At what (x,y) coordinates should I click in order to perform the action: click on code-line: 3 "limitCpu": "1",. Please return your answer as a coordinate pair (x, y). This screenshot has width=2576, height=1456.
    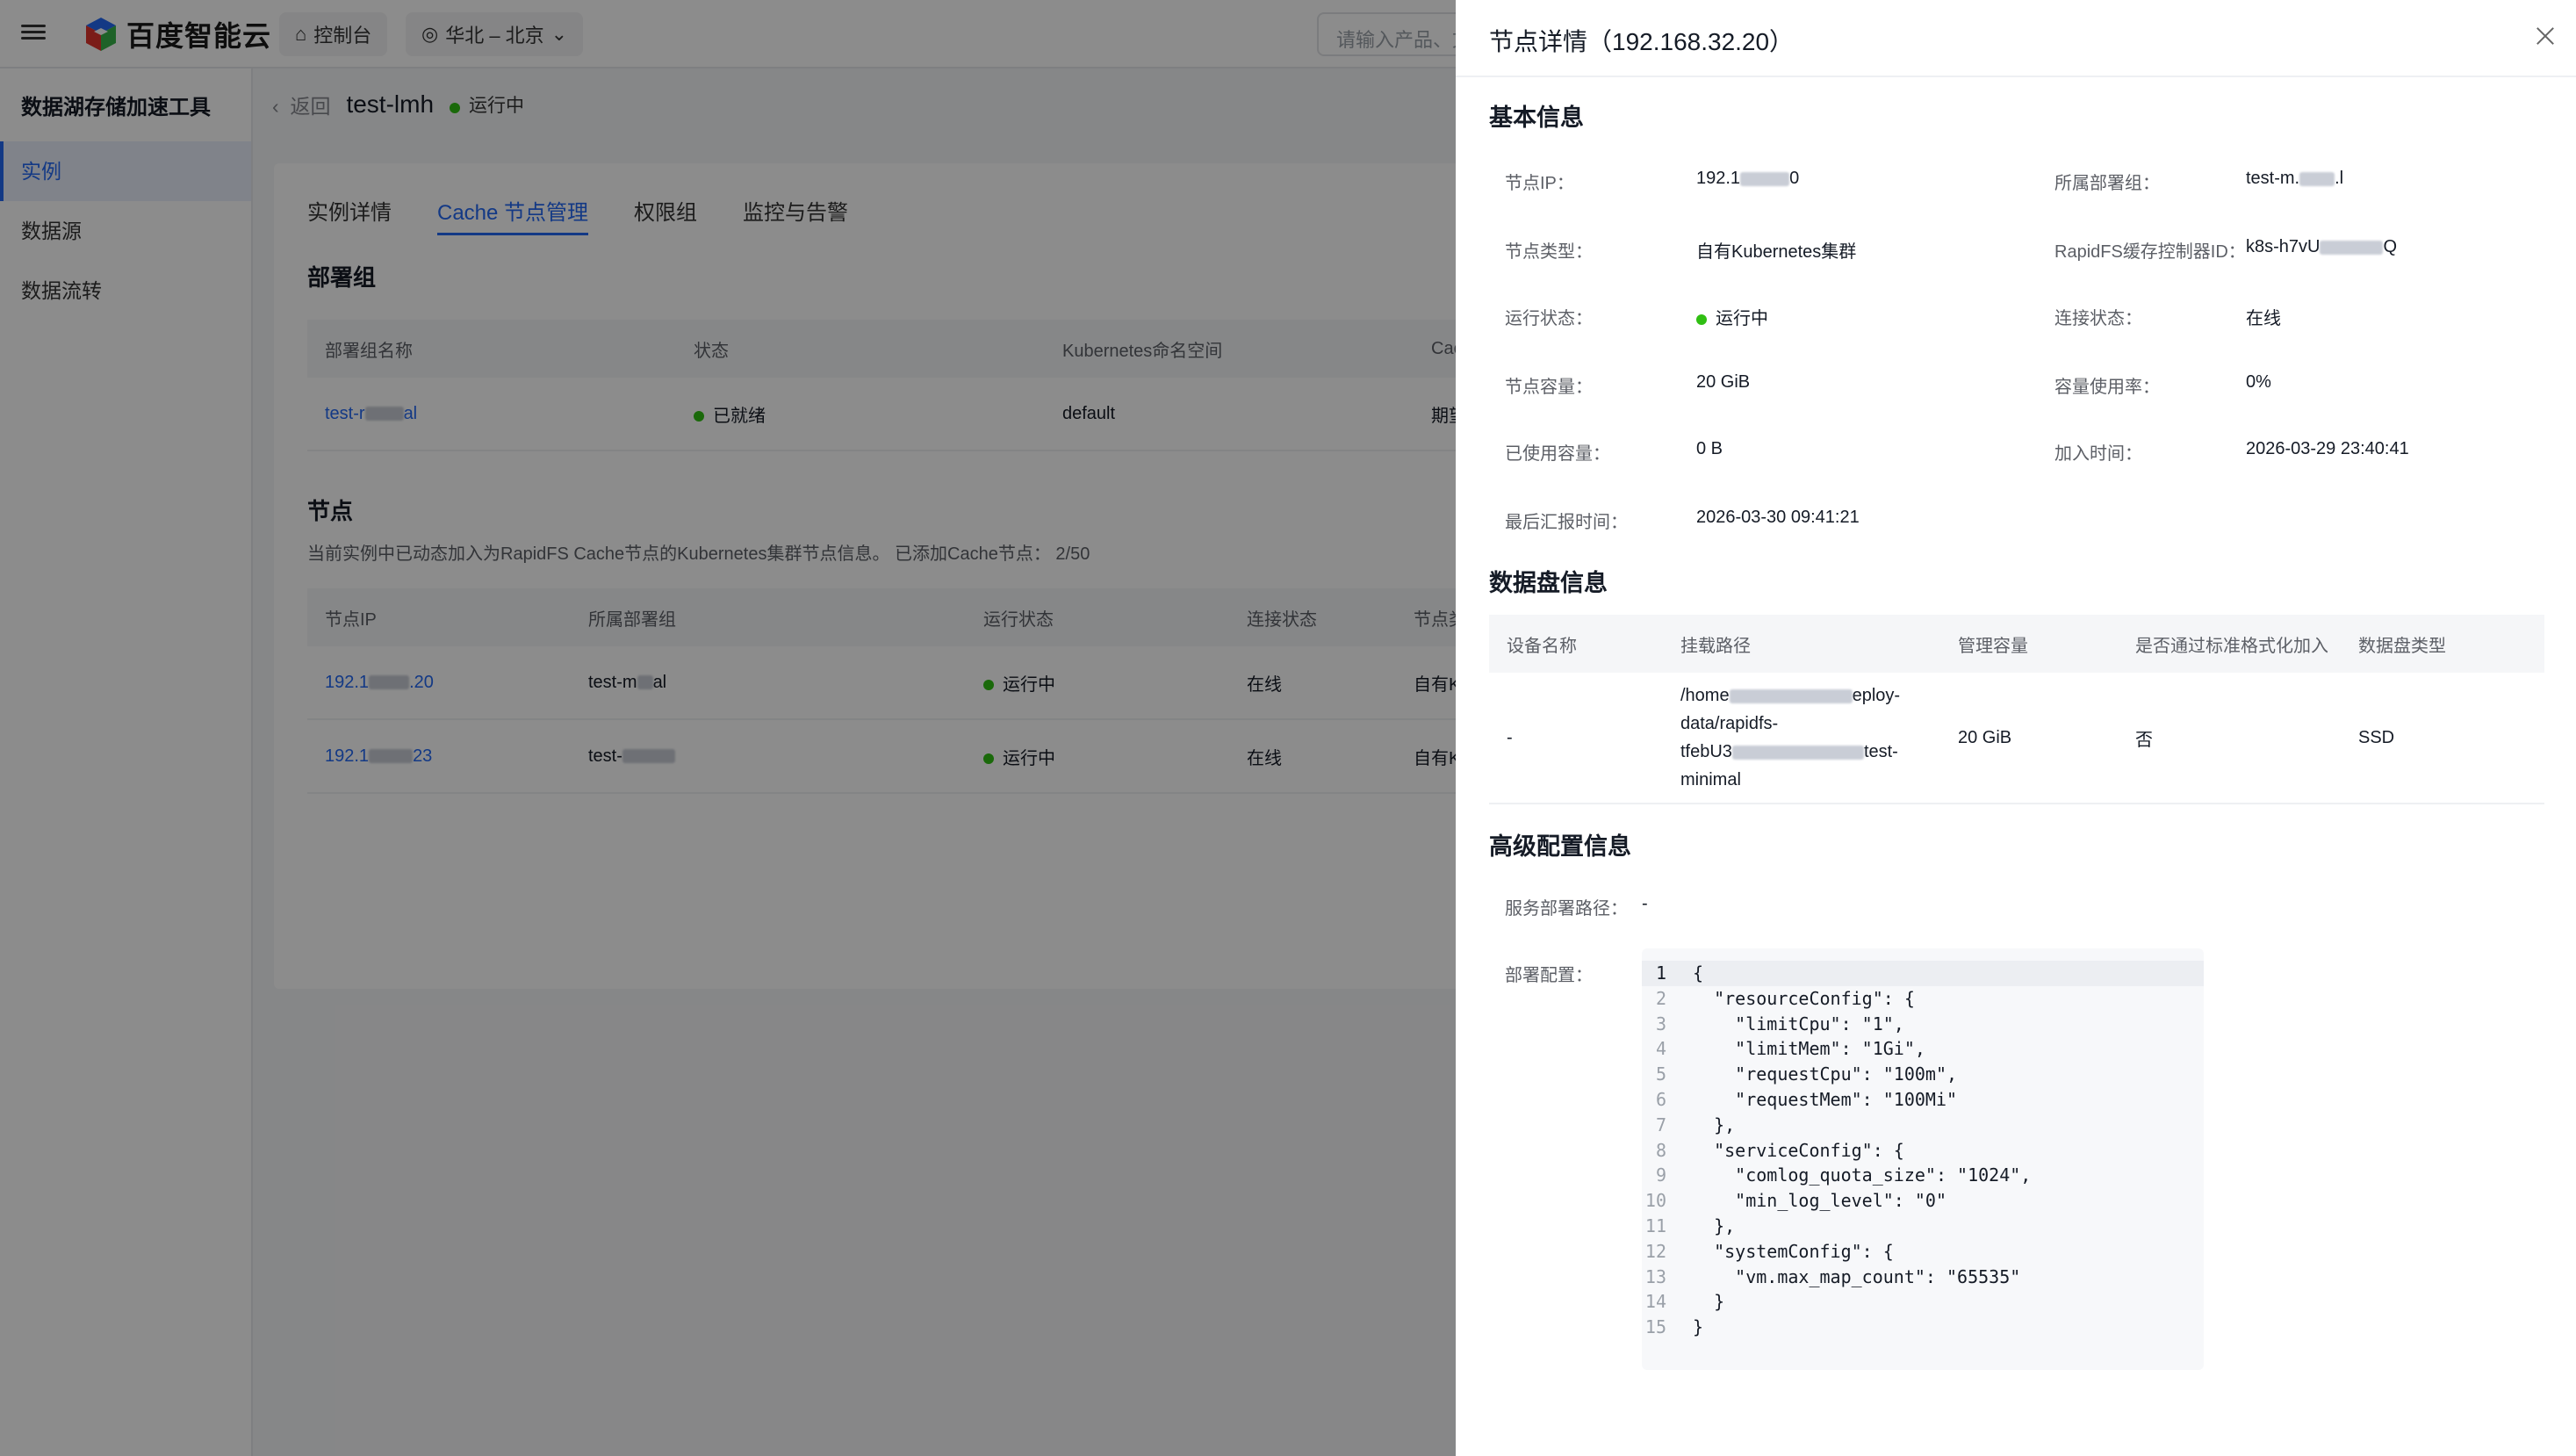
    Looking at the image, I should click on (1923, 1024).